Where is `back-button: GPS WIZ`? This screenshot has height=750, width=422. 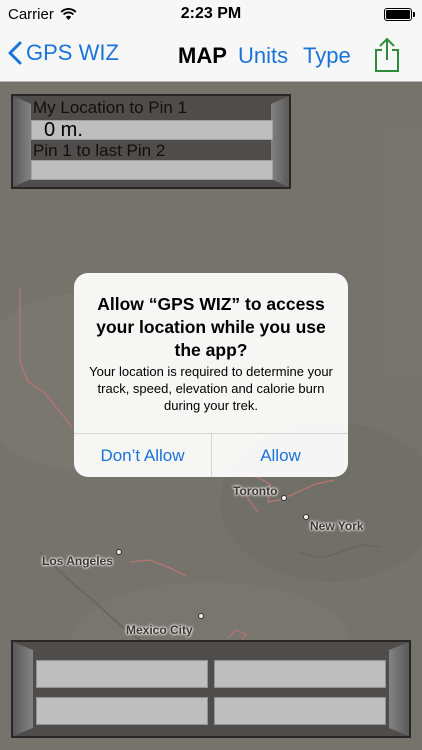 back-button: GPS WIZ is located at coordinates (63, 53).